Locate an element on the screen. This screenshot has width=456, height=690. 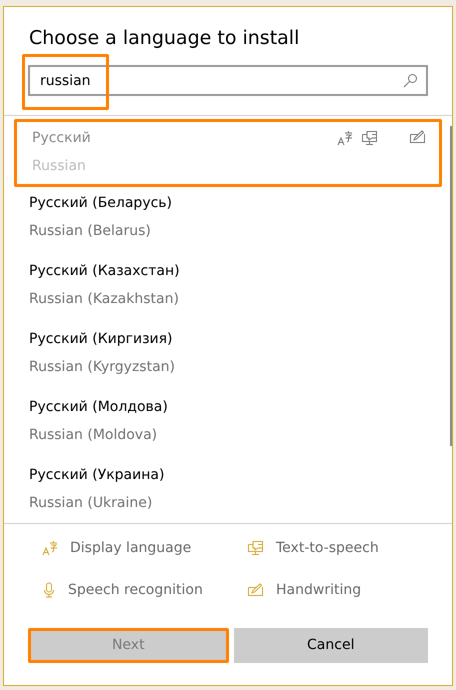
dialog-title: Choose a language to install is located at coordinates (164, 38).